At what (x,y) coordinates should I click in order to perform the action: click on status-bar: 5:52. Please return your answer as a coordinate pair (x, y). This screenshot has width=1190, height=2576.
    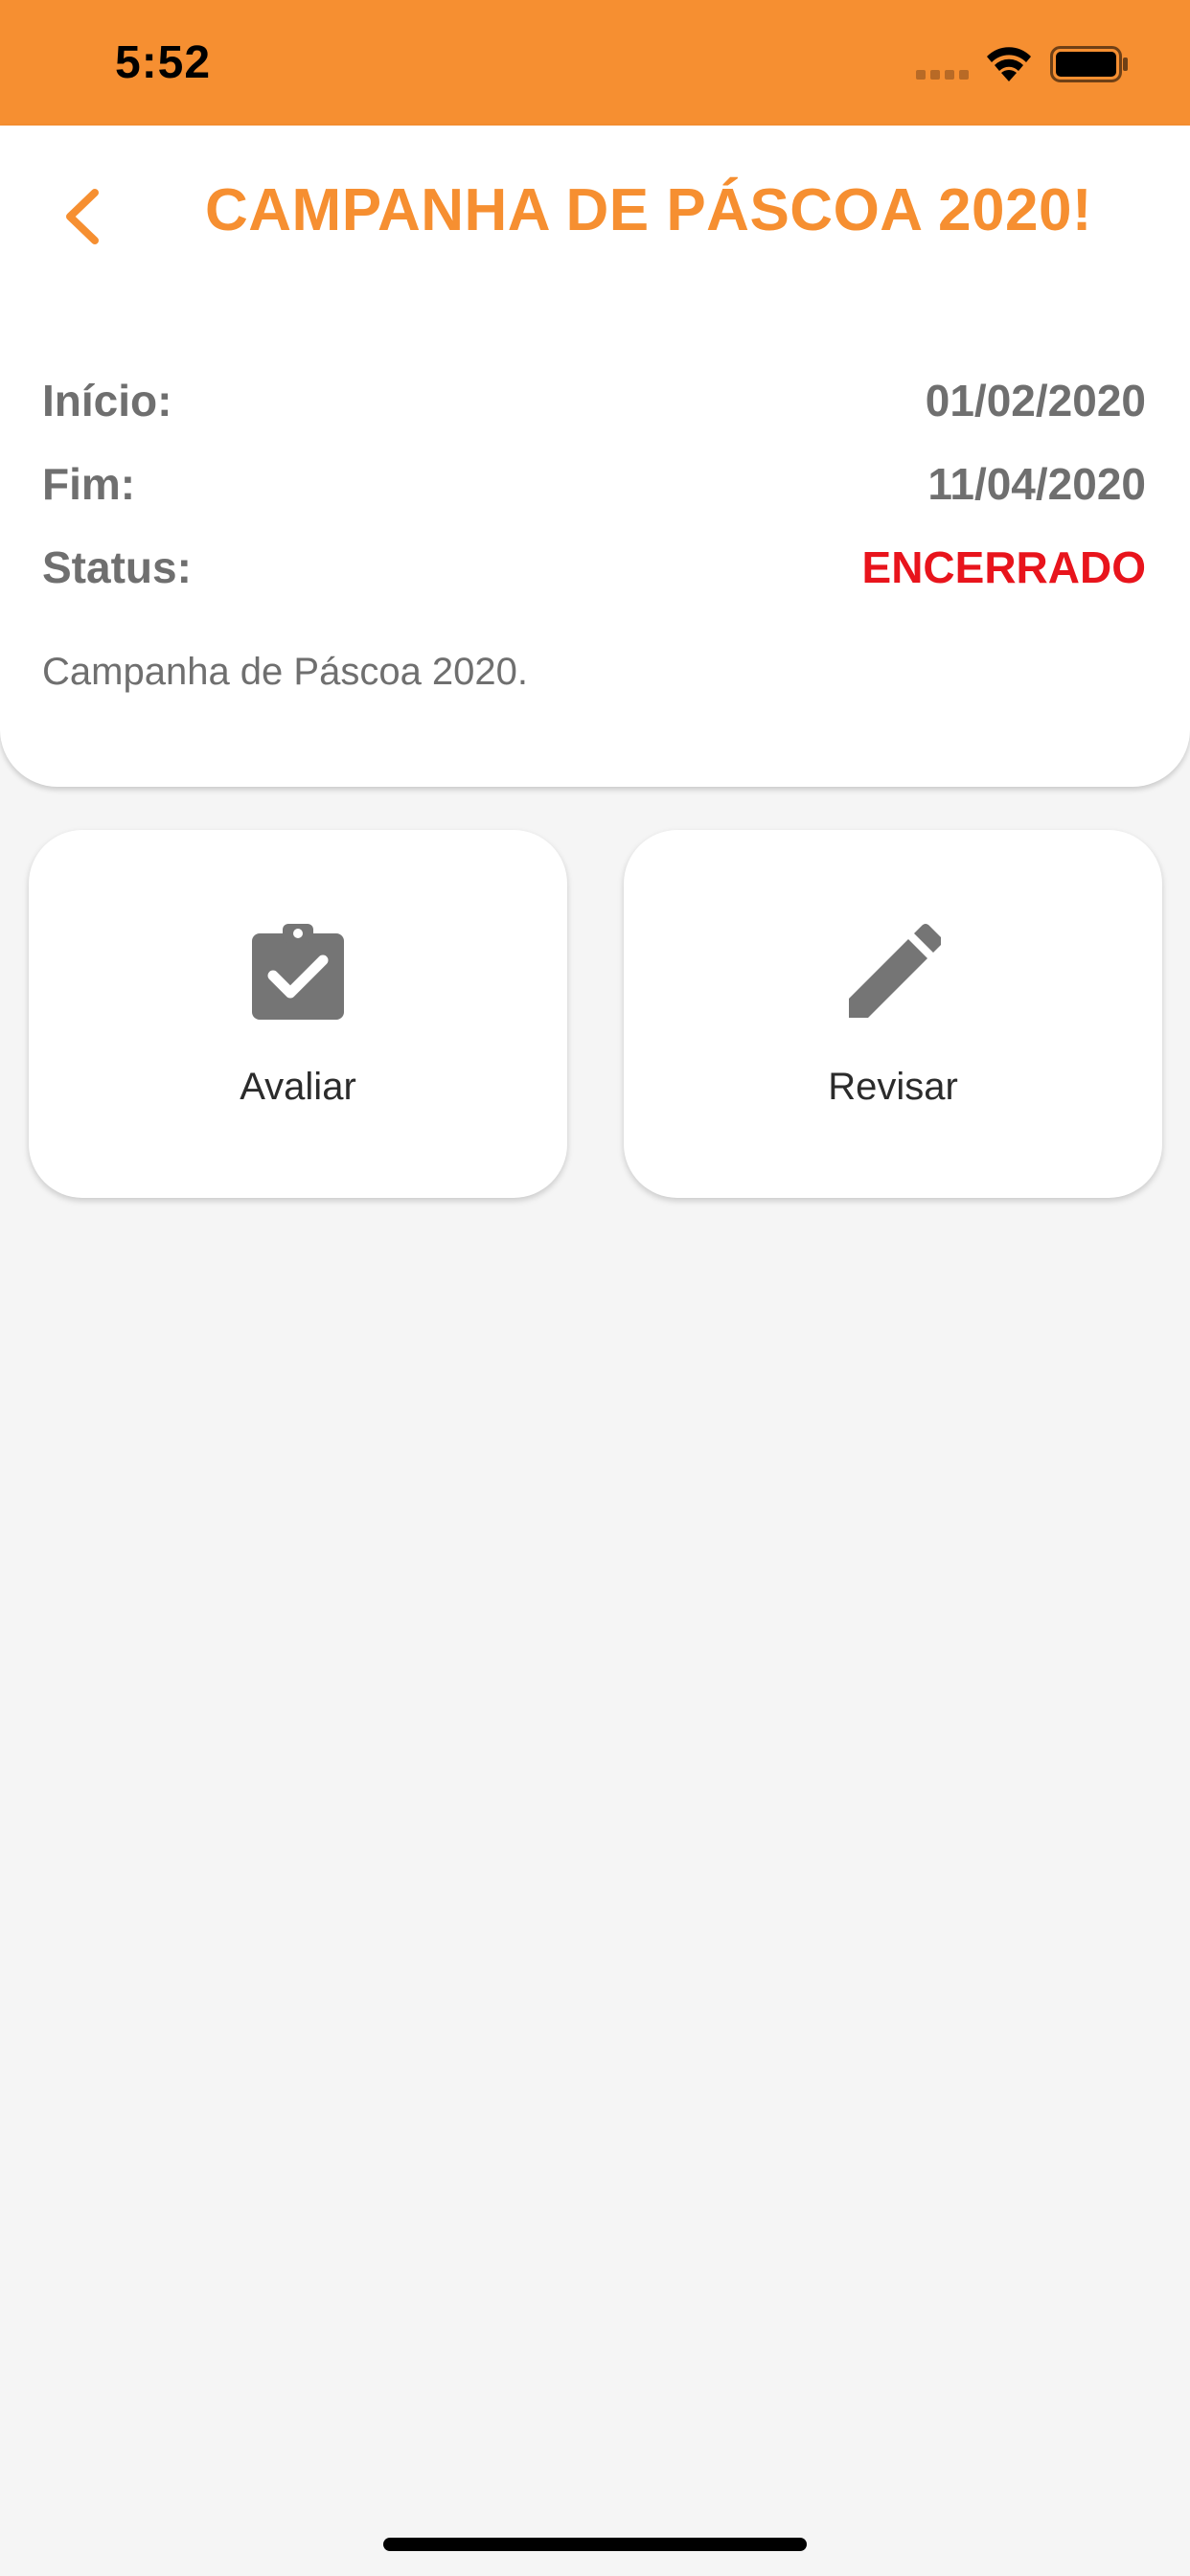
    Looking at the image, I should click on (595, 63).